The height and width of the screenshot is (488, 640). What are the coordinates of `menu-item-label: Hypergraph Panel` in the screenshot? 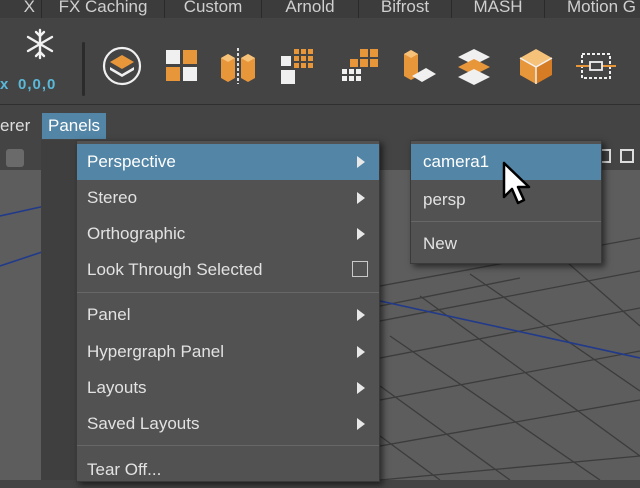 It's located at (156, 351).